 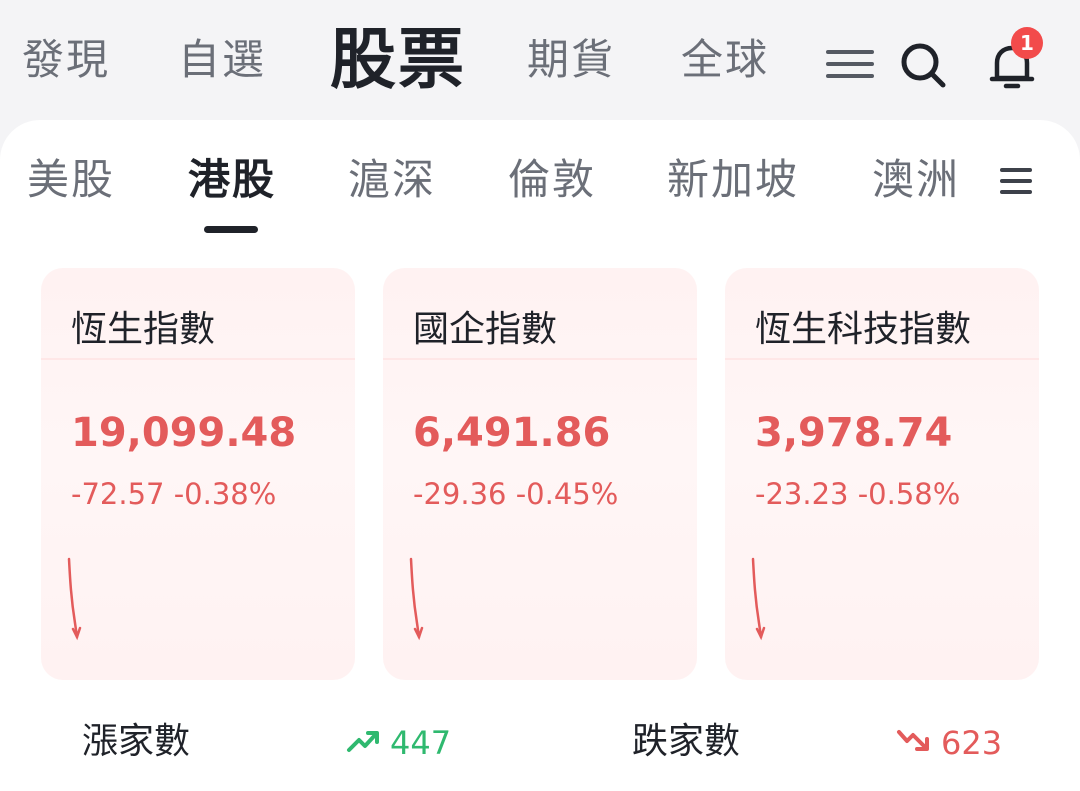 I want to click on trend-down-icon, so click(x=913, y=740).